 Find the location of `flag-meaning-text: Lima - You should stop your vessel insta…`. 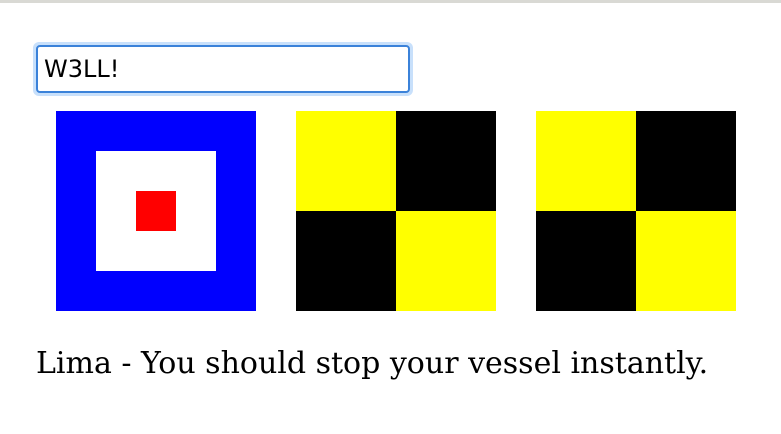

flag-meaning-text: Lima - You should stop your vessel insta… is located at coordinates (372, 363).